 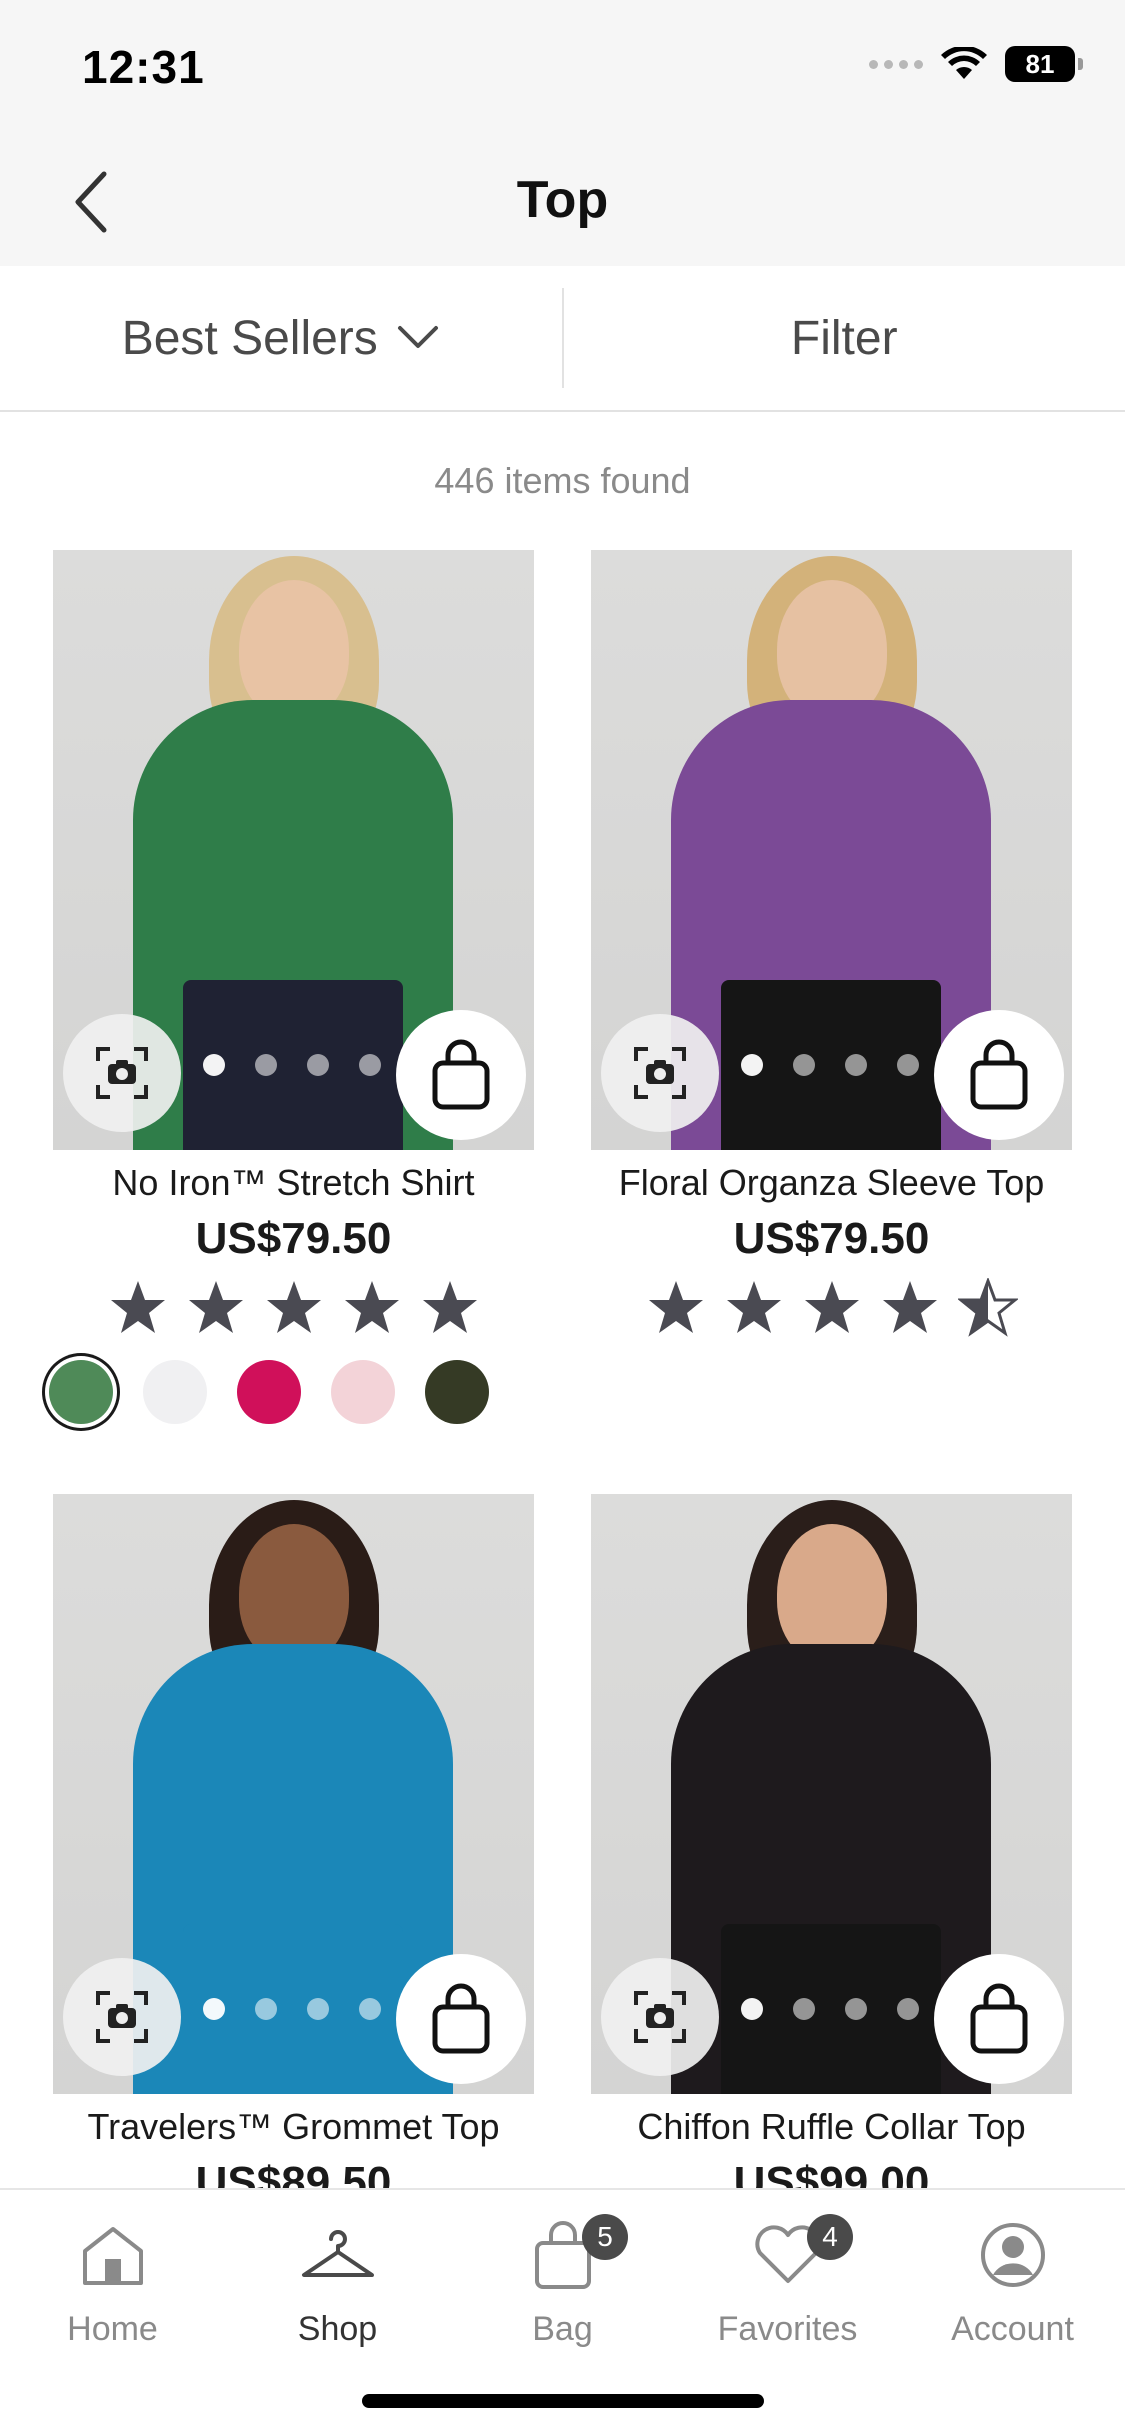 What do you see at coordinates (831, 1183) in the screenshot?
I see `product-name: Floral Organza Sleeve Top` at bounding box center [831, 1183].